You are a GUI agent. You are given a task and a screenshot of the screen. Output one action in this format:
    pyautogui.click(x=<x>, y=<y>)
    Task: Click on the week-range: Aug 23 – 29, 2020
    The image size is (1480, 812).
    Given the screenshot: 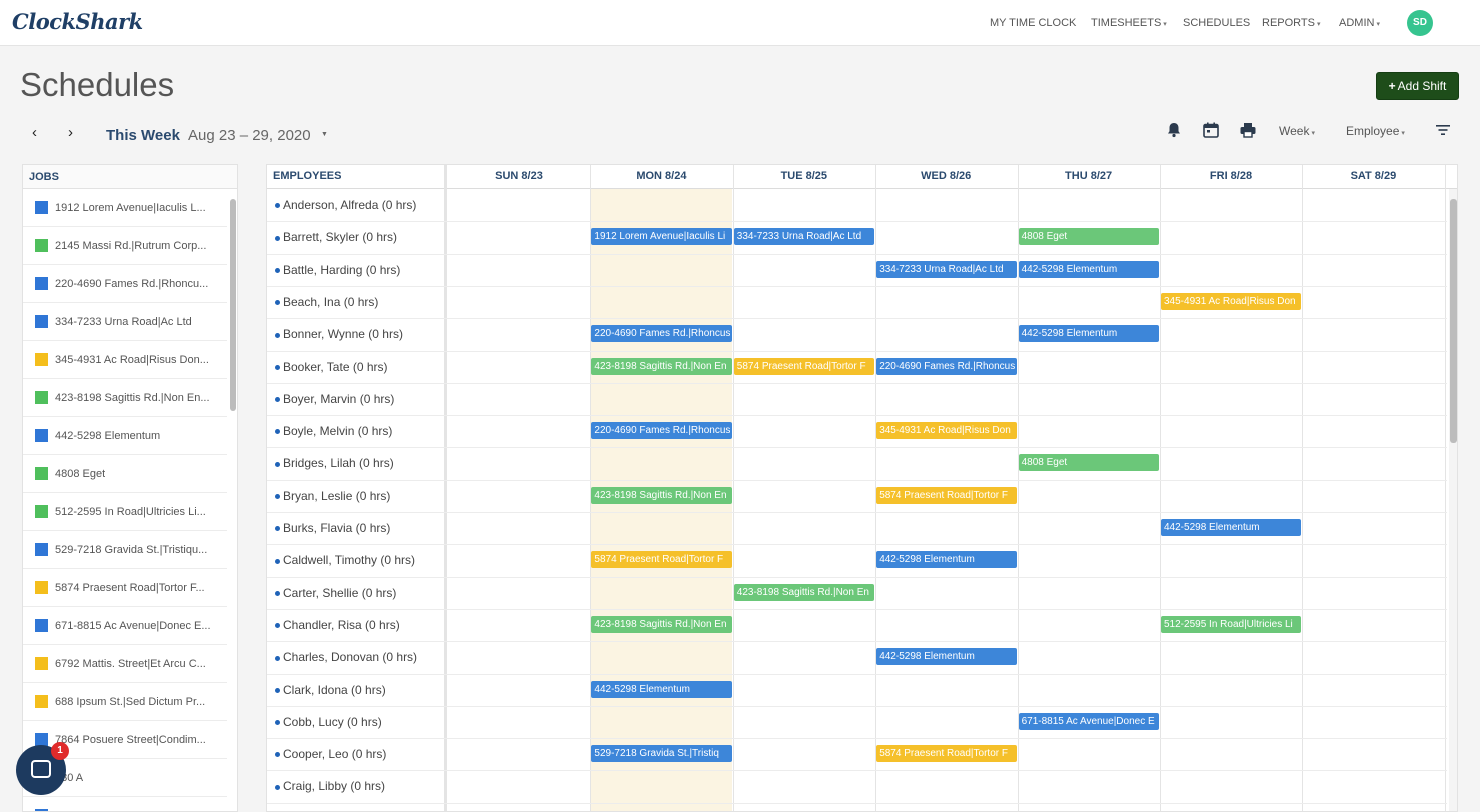 What is the action you would take?
    pyautogui.click(x=249, y=135)
    